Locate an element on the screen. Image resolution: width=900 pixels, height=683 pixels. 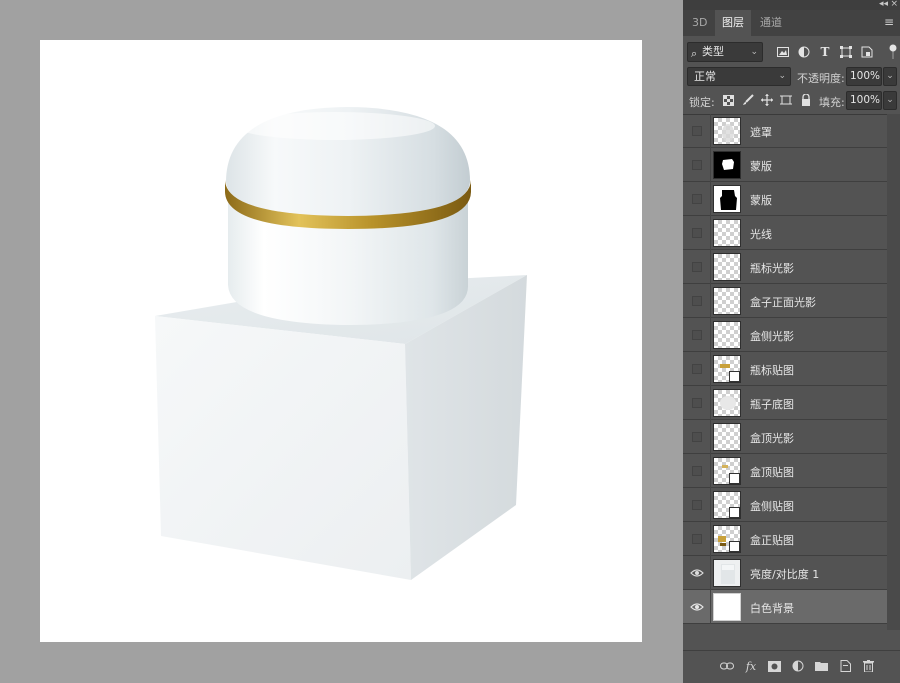
layer-row: 盒顶光影 is located at coordinates (785, 437).